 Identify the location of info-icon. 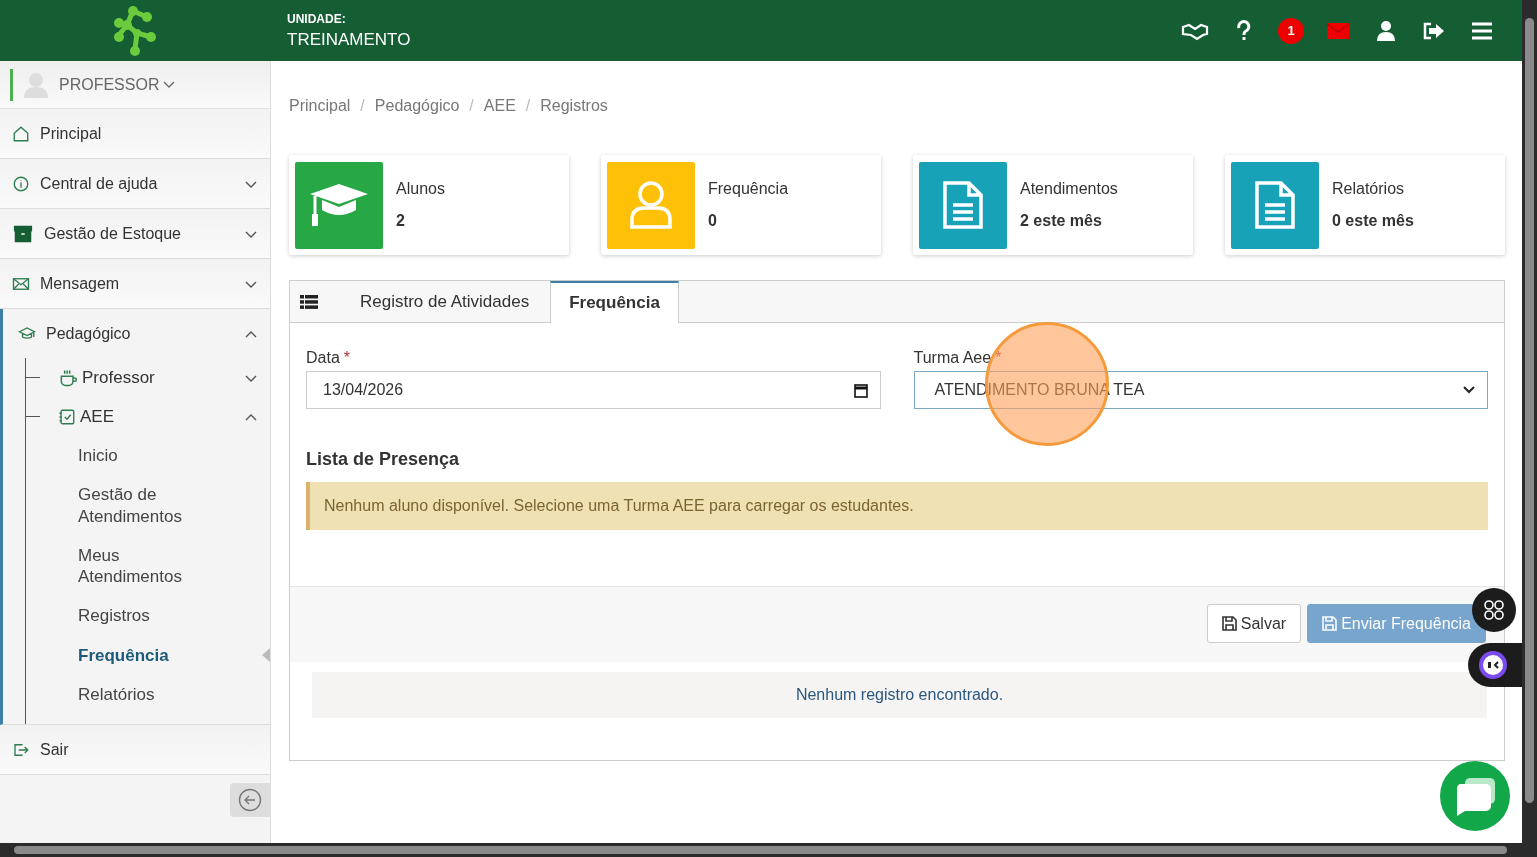
(21, 183).